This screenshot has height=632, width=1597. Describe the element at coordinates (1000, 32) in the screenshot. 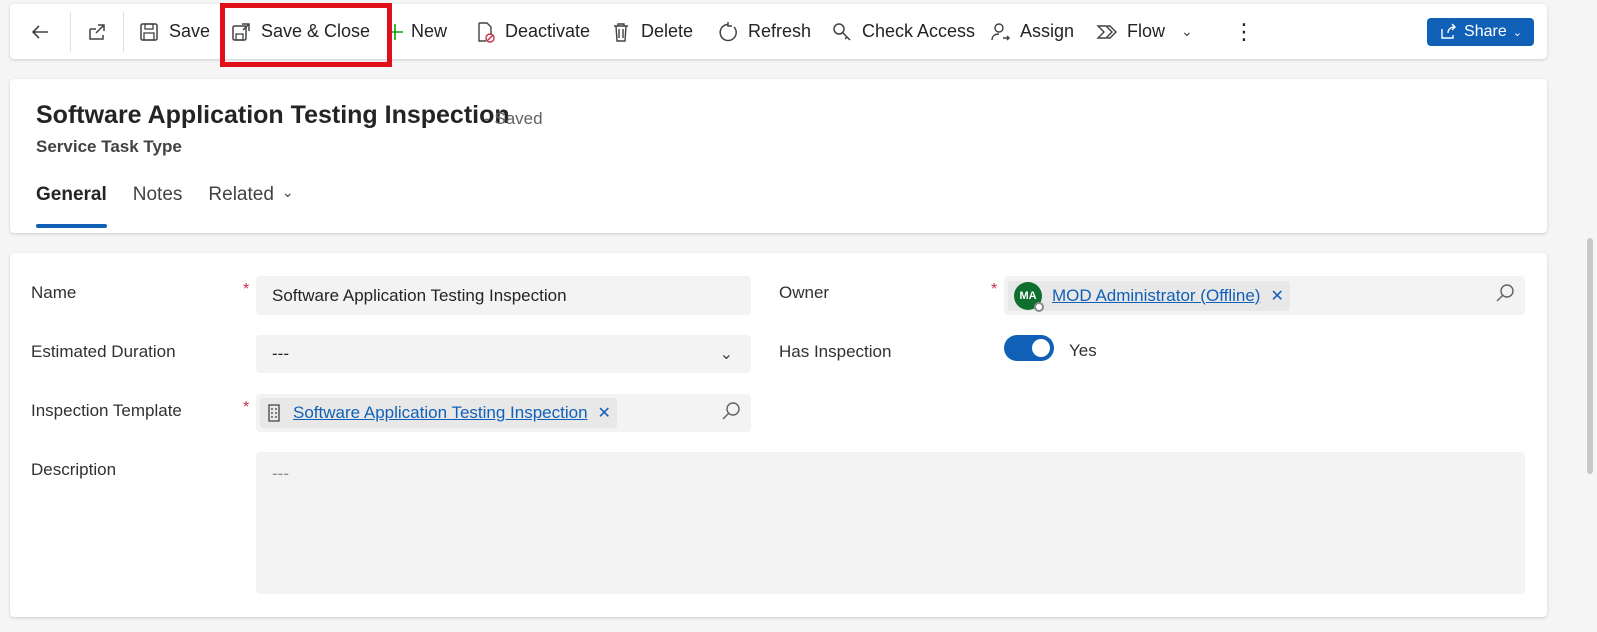

I see `person-assign-icon` at that location.